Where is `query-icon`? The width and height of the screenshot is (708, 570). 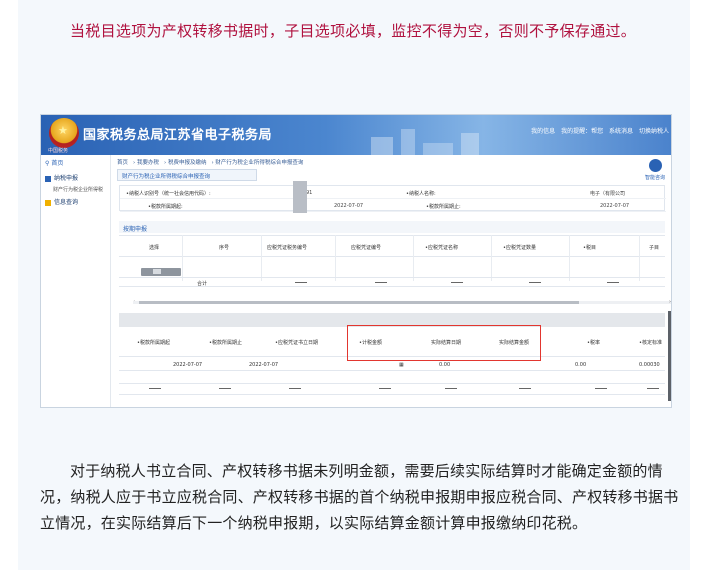
query-icon is located at coordinates (48, 202).